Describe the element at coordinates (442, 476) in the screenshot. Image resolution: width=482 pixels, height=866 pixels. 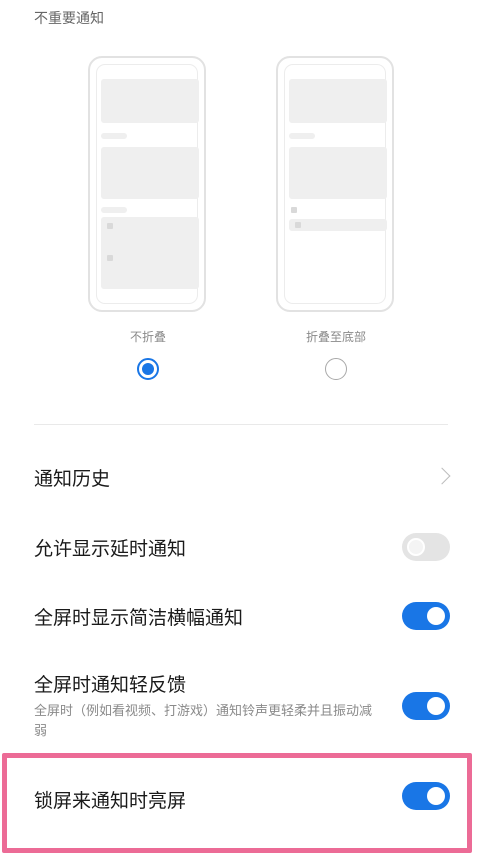
I see `chevron-right-icon` at that location.